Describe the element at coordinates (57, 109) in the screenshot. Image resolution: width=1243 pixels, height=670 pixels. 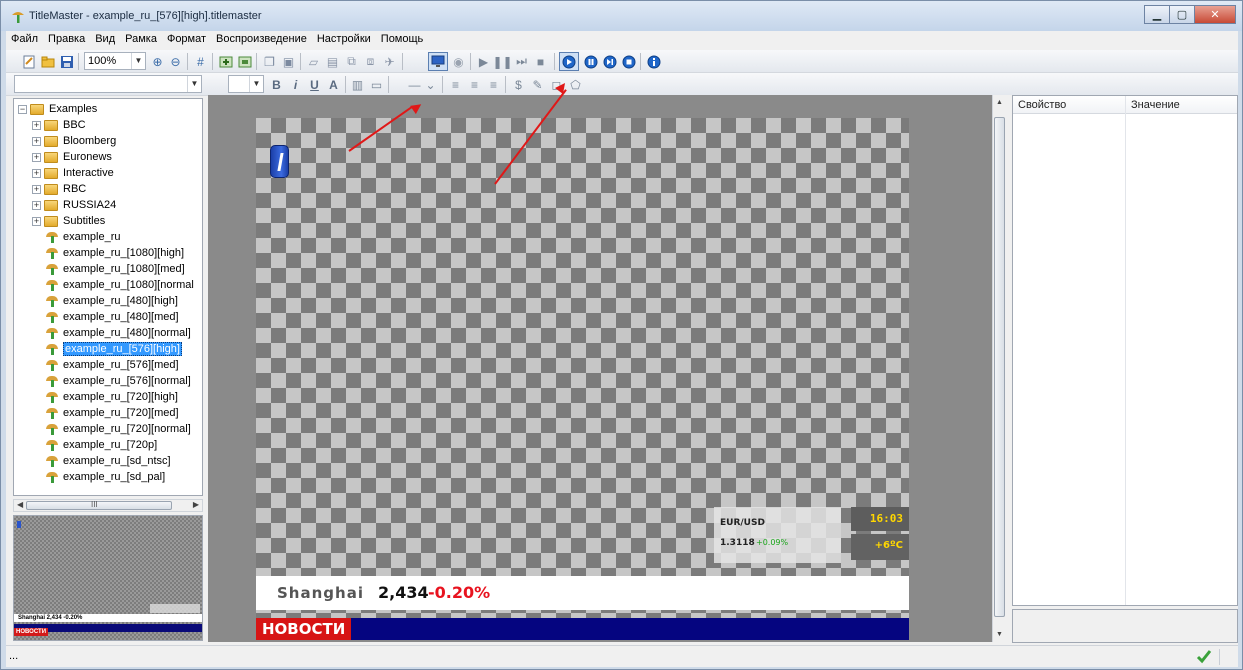
I see `tree-root-examples: − Examples` at that location.